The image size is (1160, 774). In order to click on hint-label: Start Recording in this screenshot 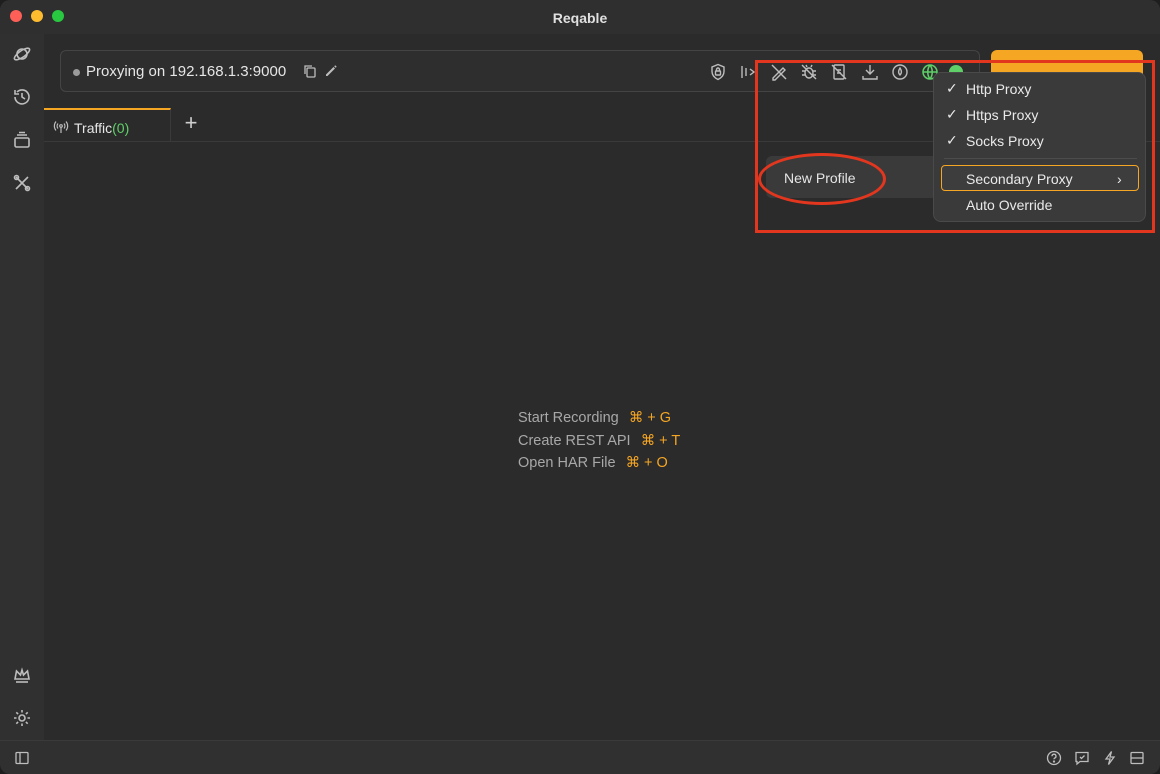, I will do `click(568, 418)`.